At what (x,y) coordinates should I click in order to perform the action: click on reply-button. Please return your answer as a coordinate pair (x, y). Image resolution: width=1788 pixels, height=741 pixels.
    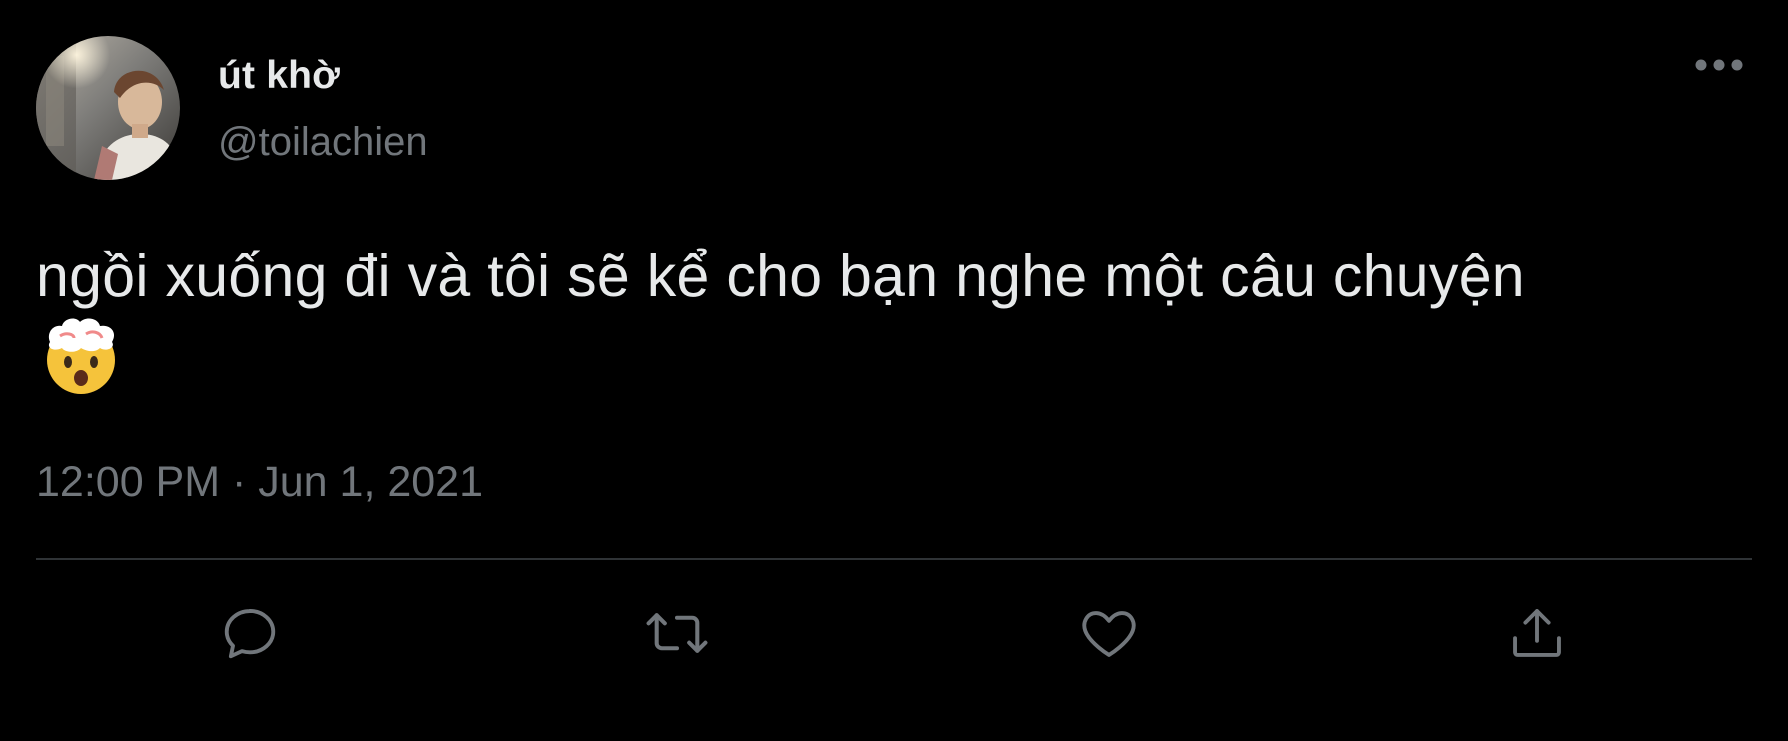
    Looking at the image, I should click on (250, 633).